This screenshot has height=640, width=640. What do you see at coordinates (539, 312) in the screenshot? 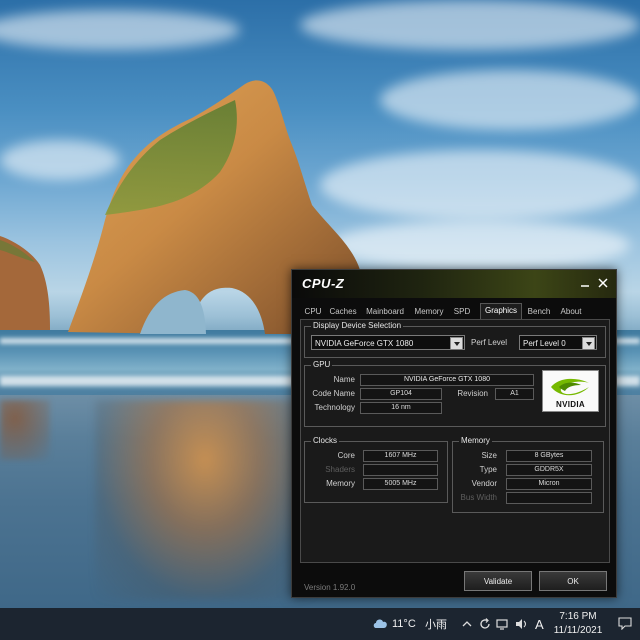
I see `tab-bench: Bench` at bounding box center [539, 312].